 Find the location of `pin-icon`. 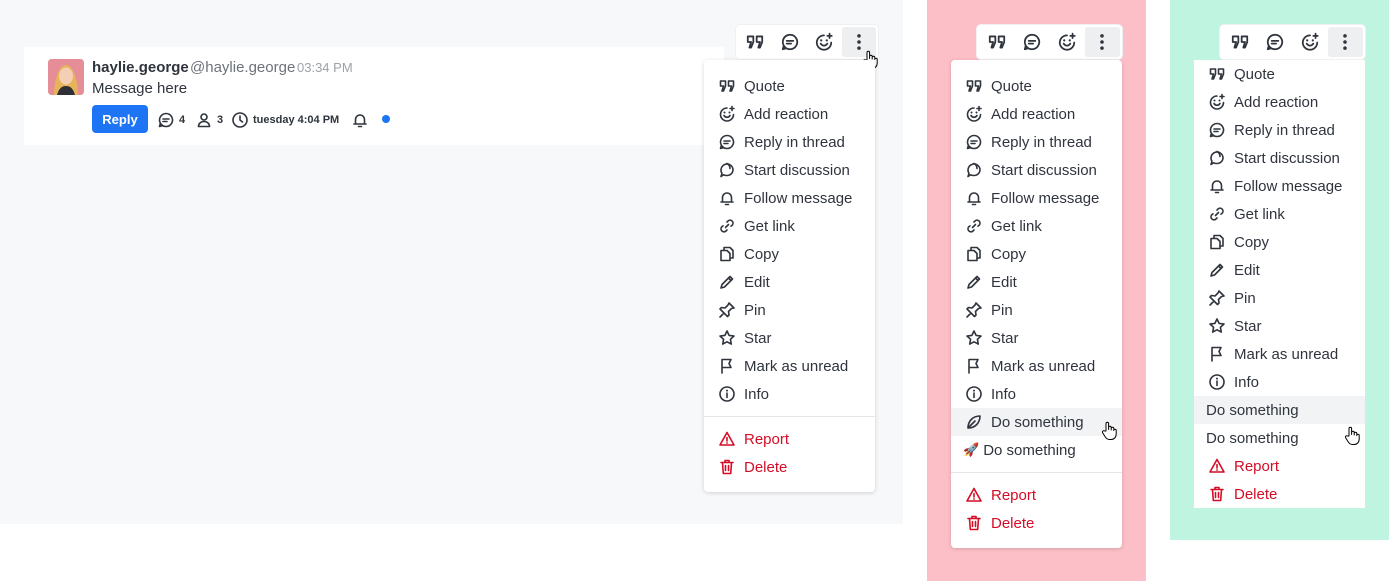

pin-icon is located at coordinates (1217, 298).